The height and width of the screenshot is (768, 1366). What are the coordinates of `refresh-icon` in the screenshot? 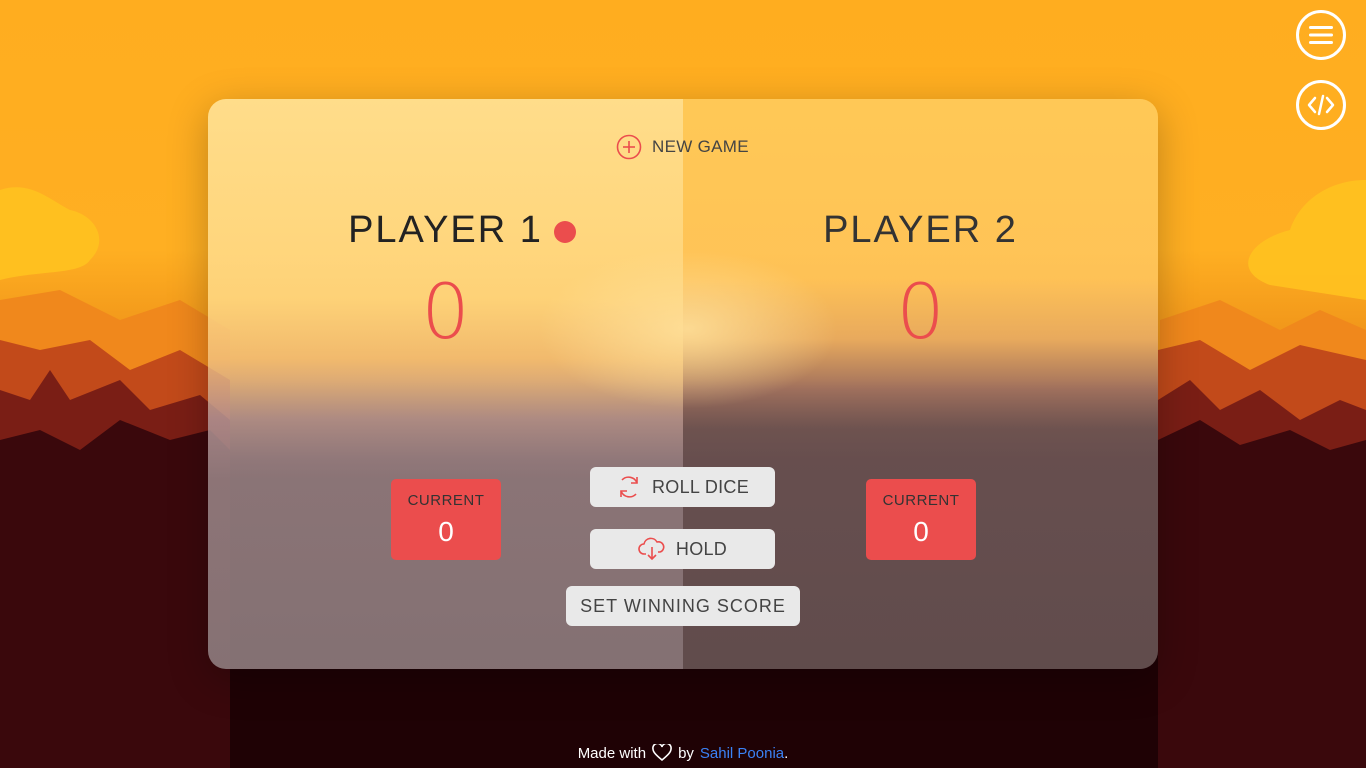 It's located at (629, 487).